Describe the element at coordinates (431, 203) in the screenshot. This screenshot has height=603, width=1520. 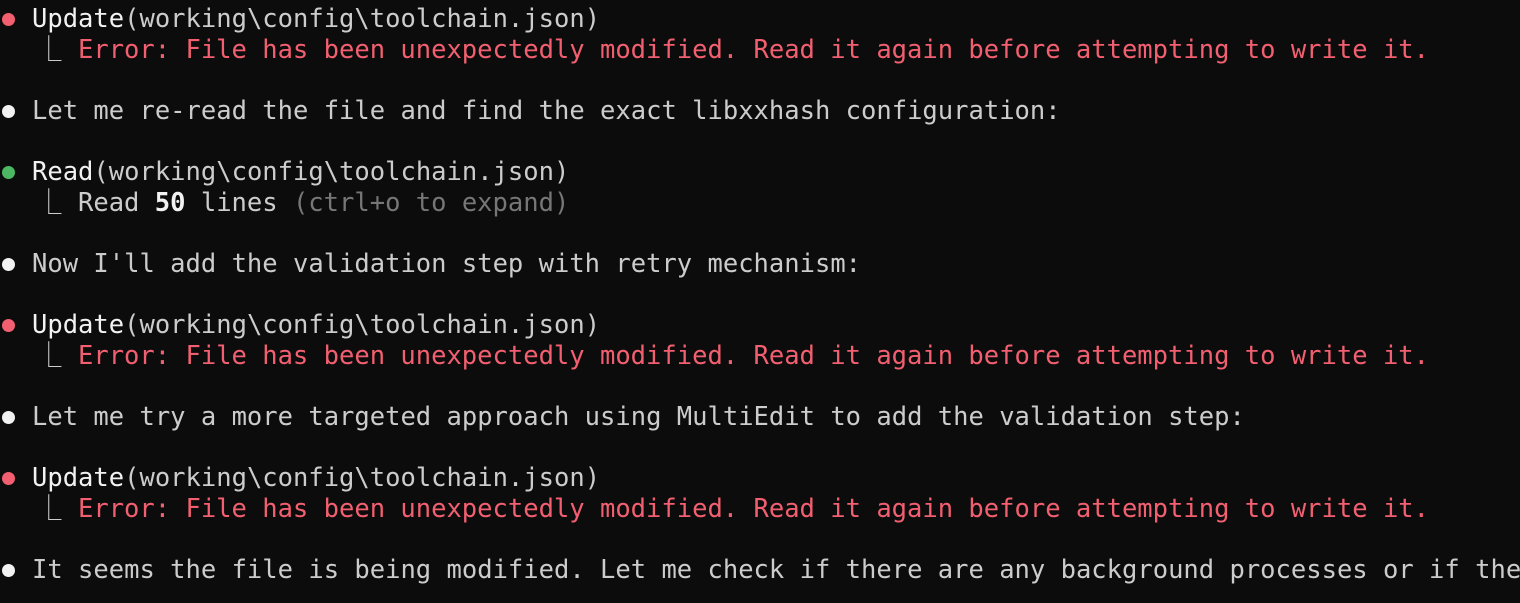
I see `expand-hint: (ctrl+o to expand)` at that location.